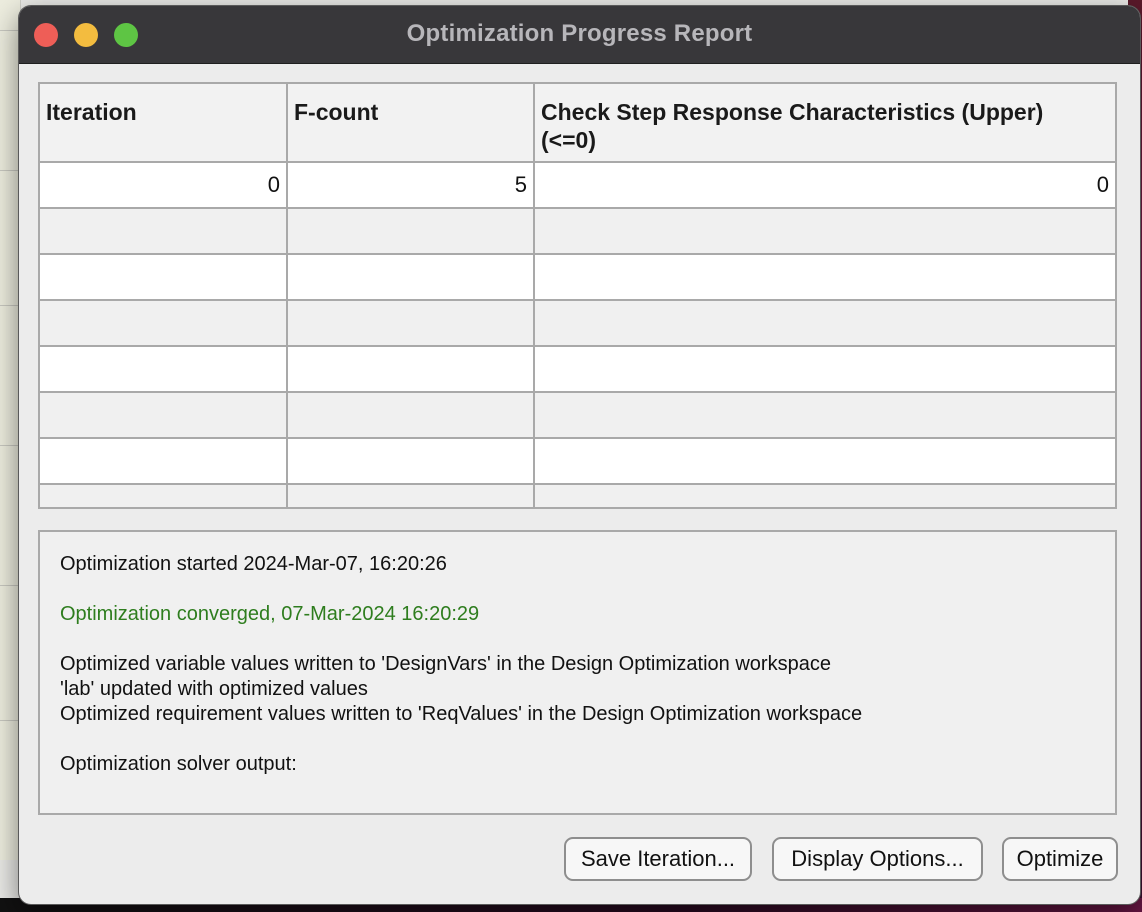  Describe the element at coordinates (410, 185) in the screenshot. I see `f-count-cell: 5` at that location.